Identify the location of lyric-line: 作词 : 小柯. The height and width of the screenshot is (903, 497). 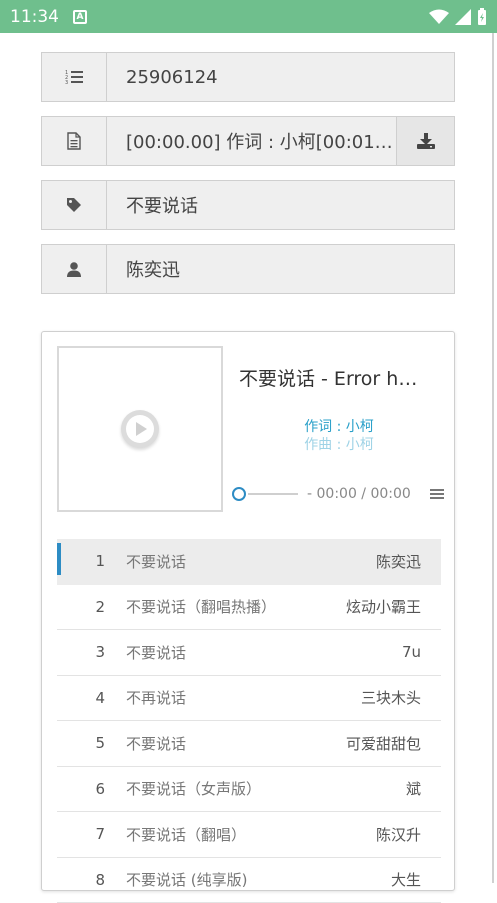
(339, 427).